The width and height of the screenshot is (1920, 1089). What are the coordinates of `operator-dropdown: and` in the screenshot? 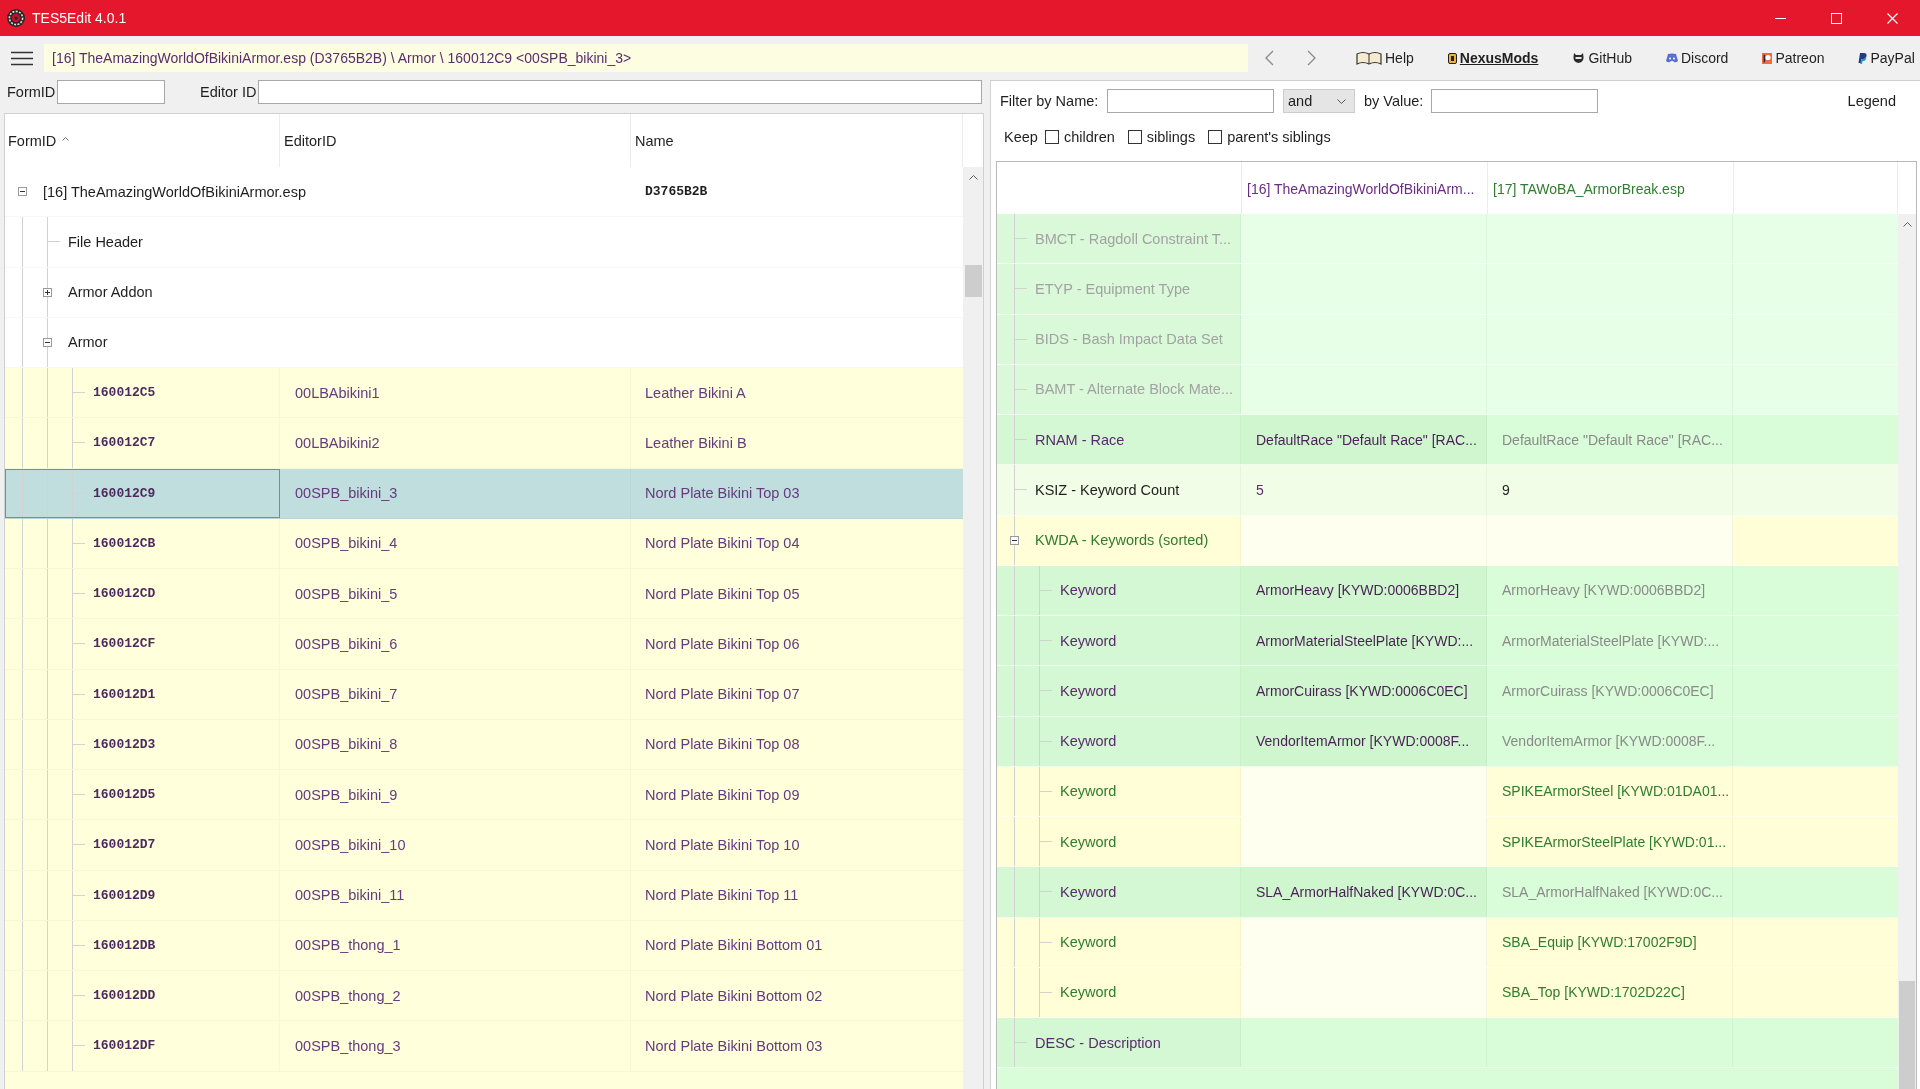 It's located at (1319, 101).